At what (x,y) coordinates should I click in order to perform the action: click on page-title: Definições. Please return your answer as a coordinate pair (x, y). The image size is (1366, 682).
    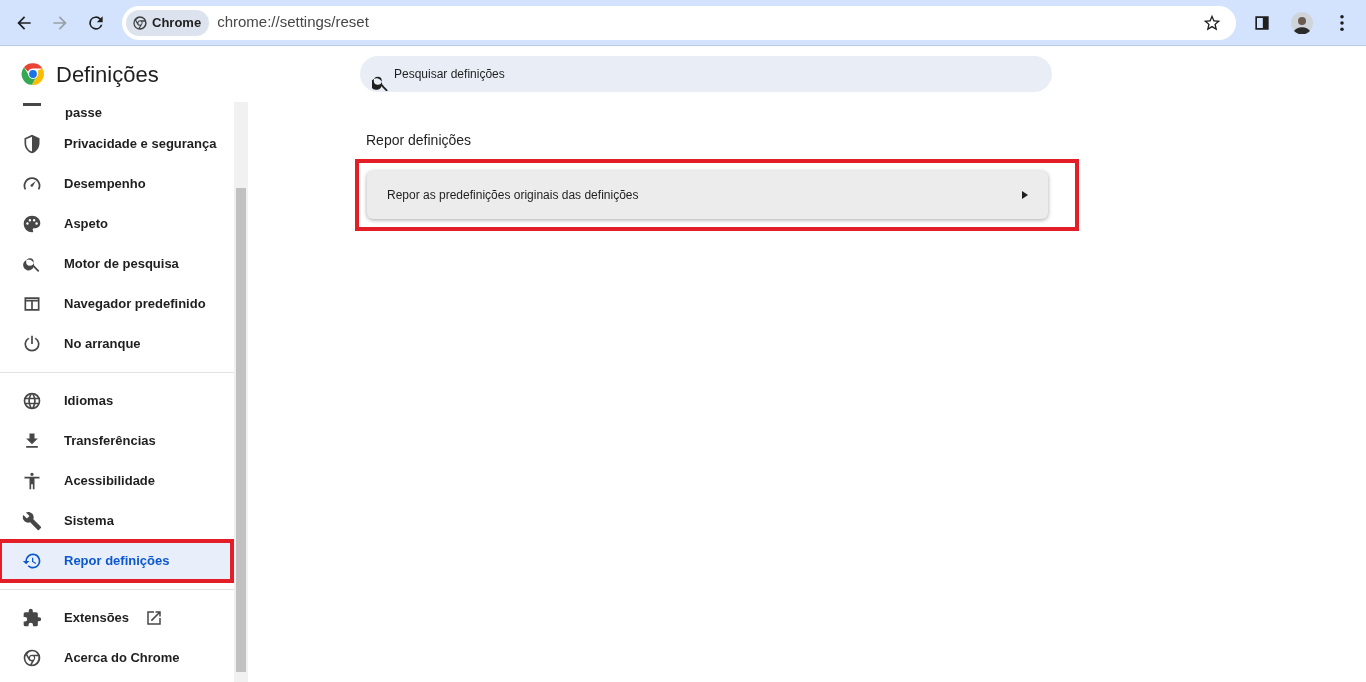
    Looking at the image, I should click on (107, 74).